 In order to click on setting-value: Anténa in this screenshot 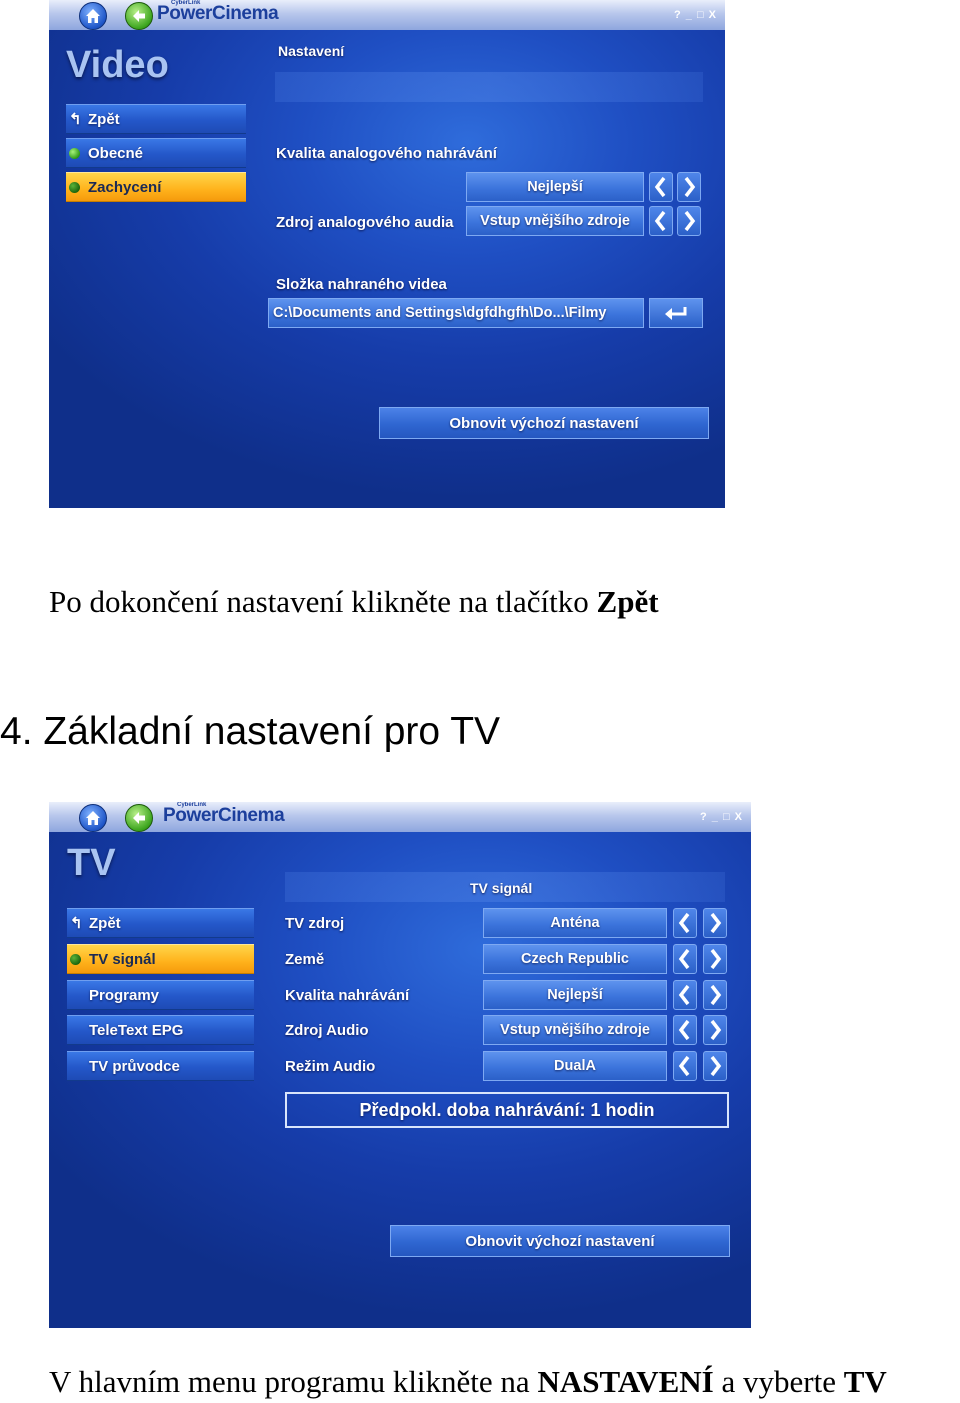, I will do `click(575, 923)`.